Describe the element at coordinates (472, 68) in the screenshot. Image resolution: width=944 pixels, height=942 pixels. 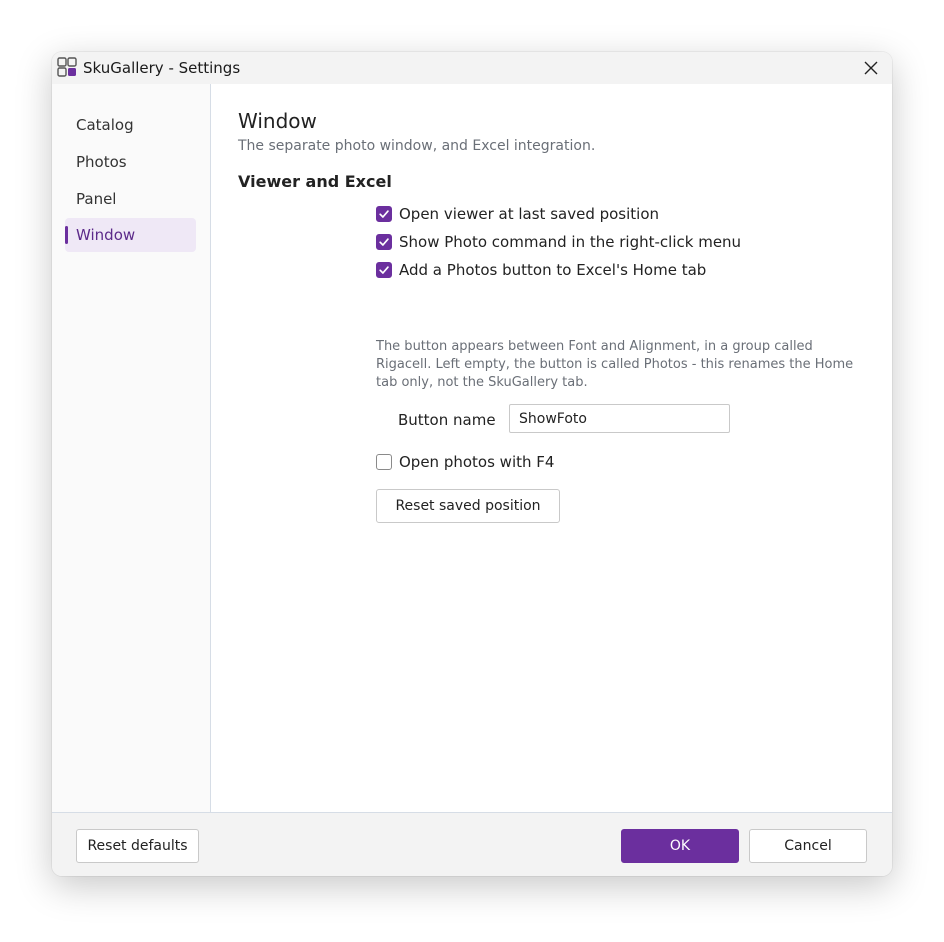
I see `title-bar: SkuGallery - Settings` at that location.